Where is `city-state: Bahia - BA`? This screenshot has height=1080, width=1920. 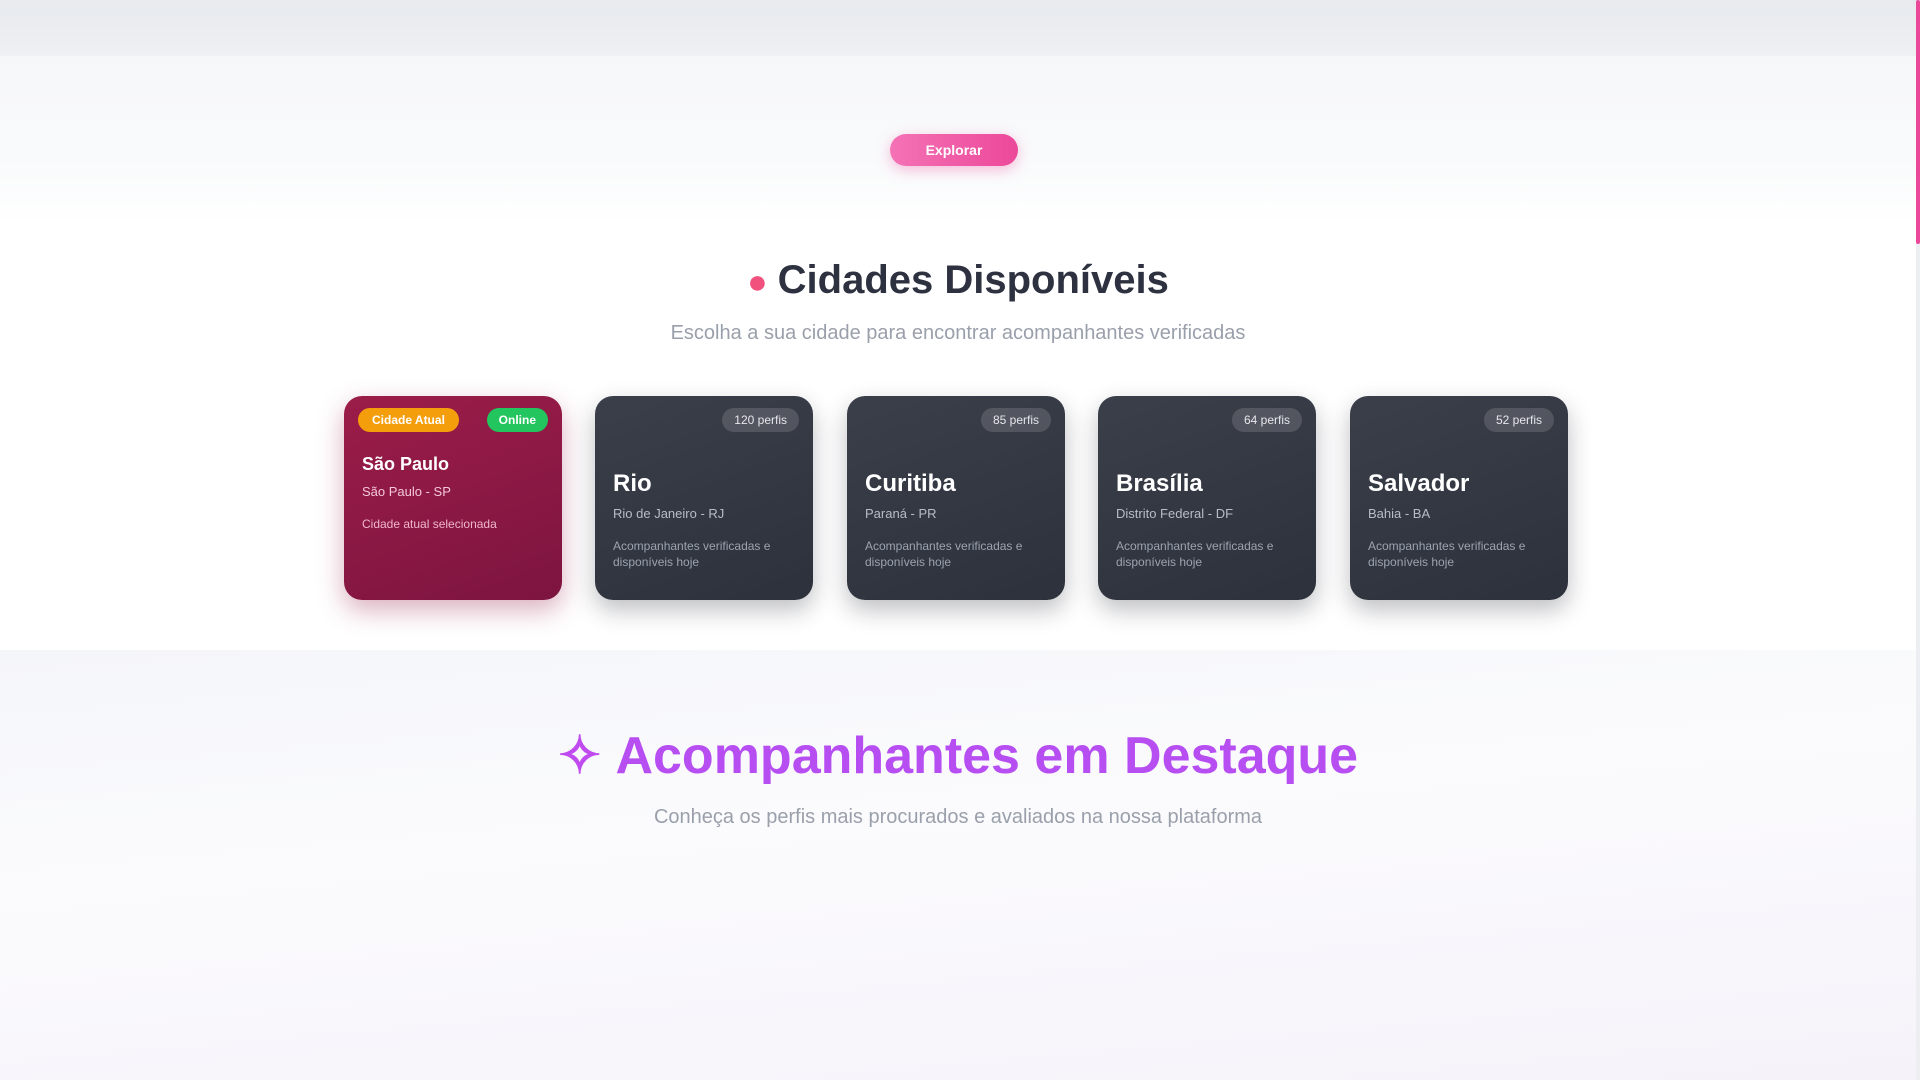 city-state: Bahia - BA is located at coordinates (1399, 513).